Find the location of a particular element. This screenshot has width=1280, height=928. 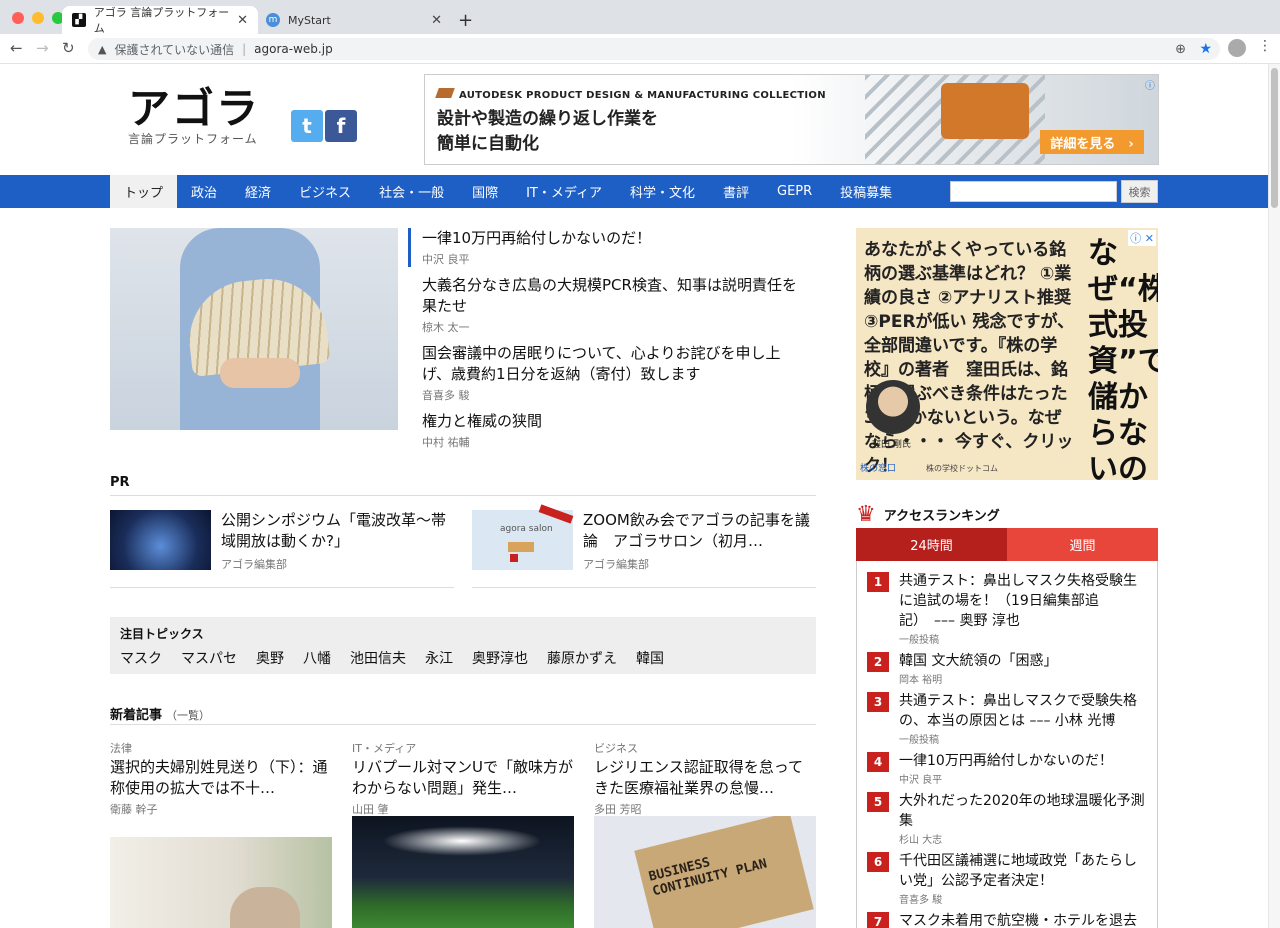

article-category: IT・メディア is located at coordinates (463, 748).